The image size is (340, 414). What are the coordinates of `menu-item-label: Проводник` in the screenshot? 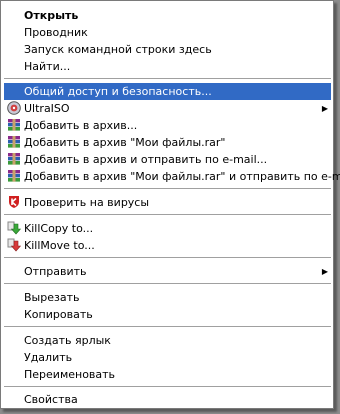 It's located at (56, 32).